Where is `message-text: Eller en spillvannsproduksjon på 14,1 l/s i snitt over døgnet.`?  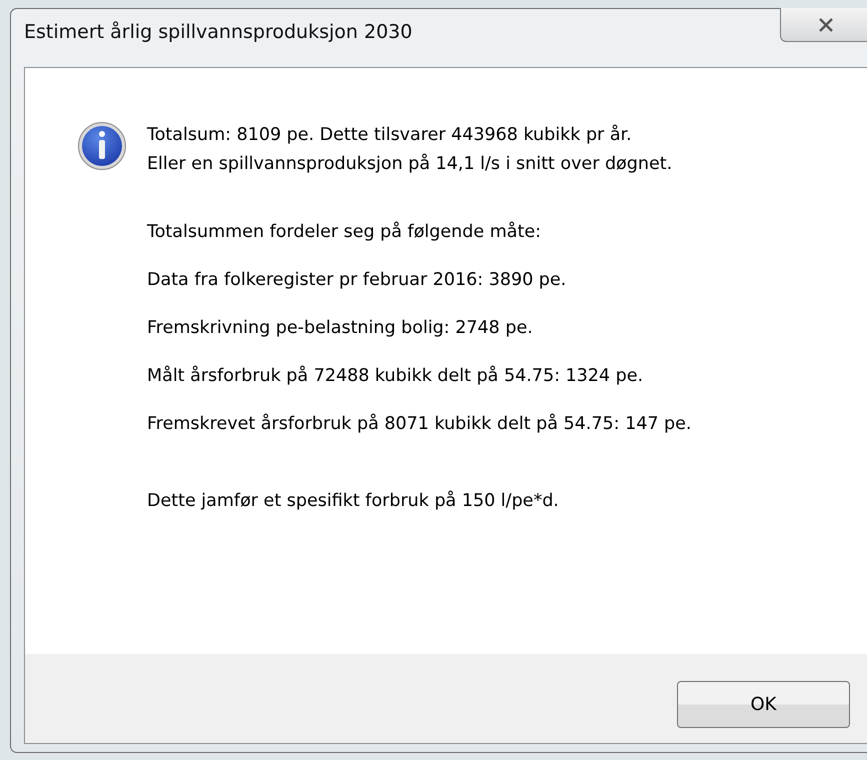 message-text: Eller en spillvannsproduksjon på 14,1 l/s i snitt over døgnet. is located at coordinates (410, 164).